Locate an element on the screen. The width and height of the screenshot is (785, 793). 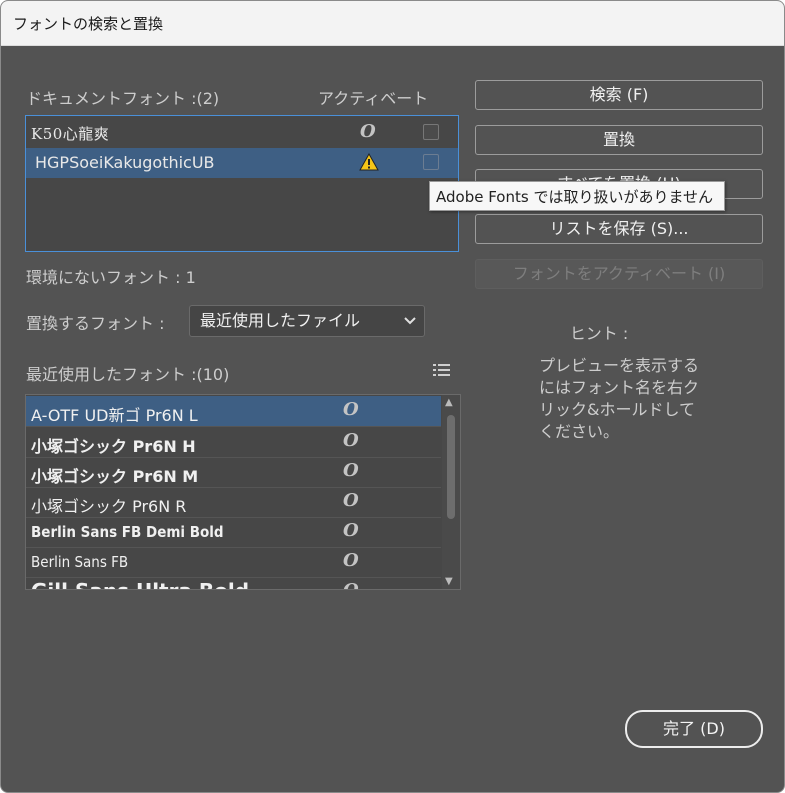
scrollbar-thumb is located at coordinates (451, 467).